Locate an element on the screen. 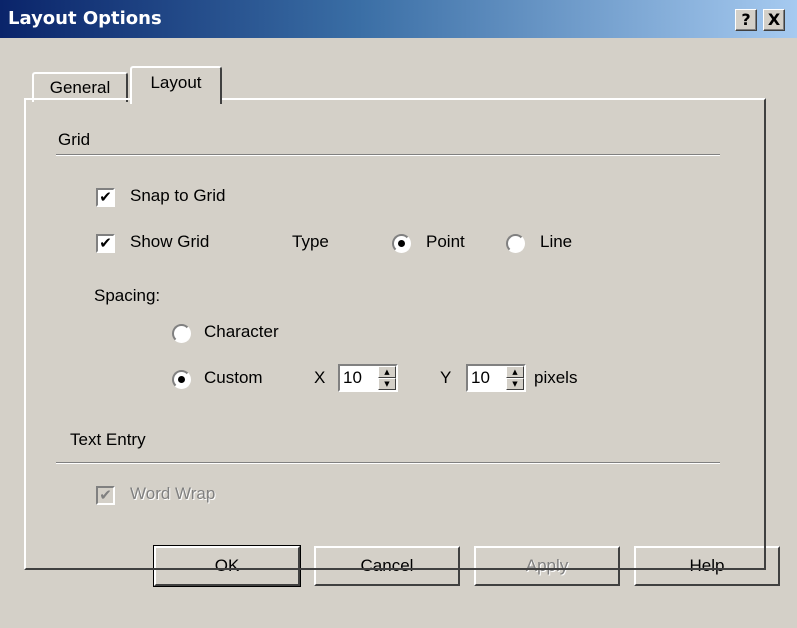 The image size is (797, 628). show-grid-checkbox: ✔ is located at coordinates (105, 243).